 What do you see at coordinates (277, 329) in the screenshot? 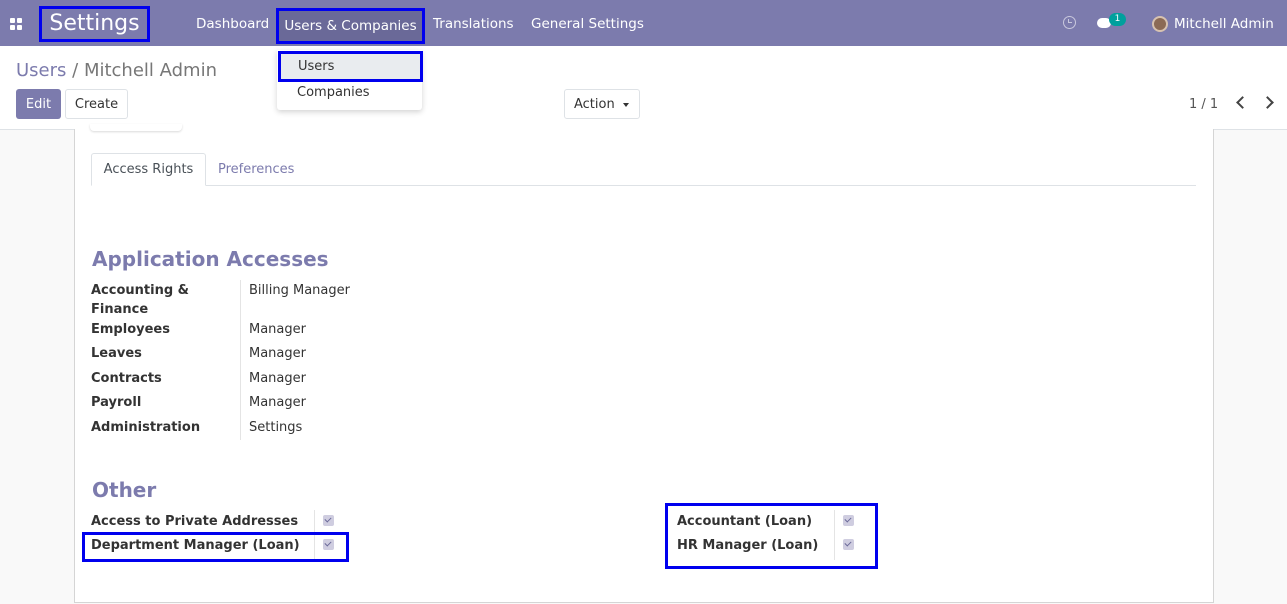
I see `field-value-employees: Manager` at bounding box center [277, 329].